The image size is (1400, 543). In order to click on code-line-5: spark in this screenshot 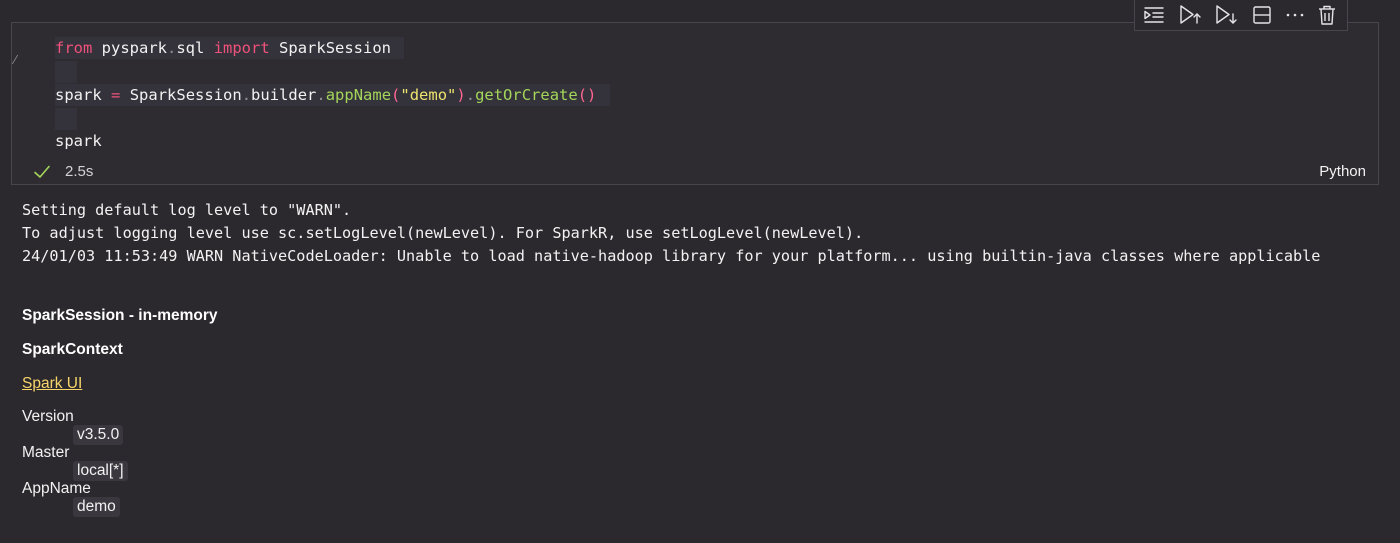, I will do `click(80, 141)`.